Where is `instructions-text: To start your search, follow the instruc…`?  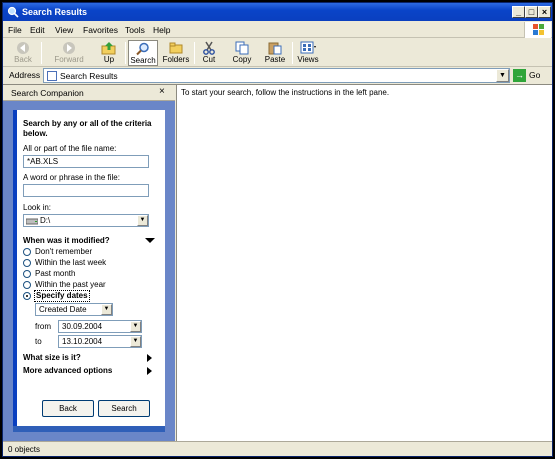
instructions-text: To start your search, follow the instruc… is located at coordinates (285, 92).